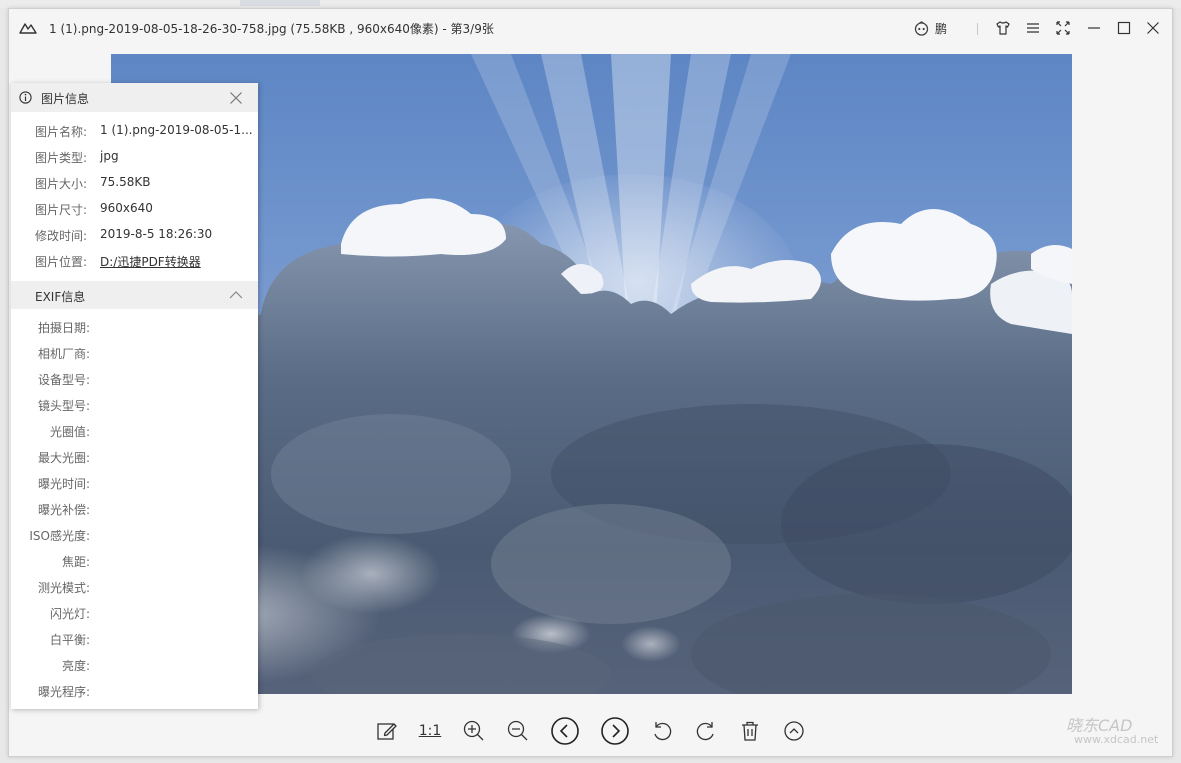 The width and height of the screenshot is (1181, 763). I want to click on exif-row-label: 相机厂商:, so click(63, 354).